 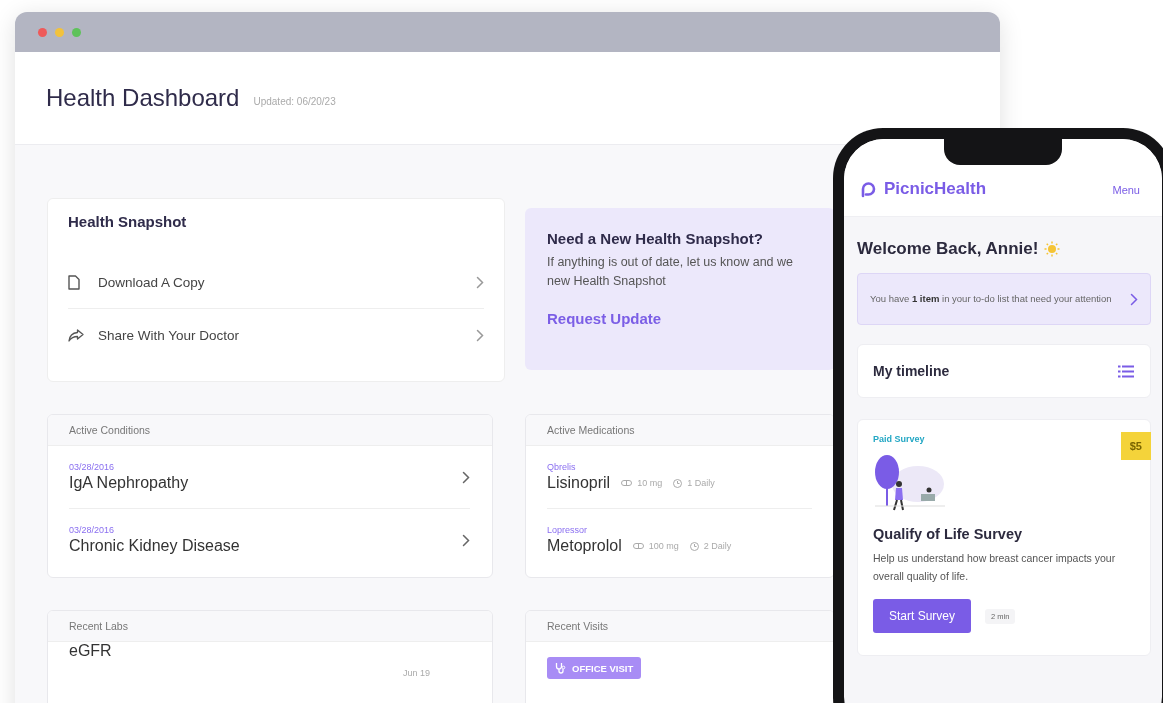 What do you see at coordinates (1004, 371) in the screenshot?
I see `timeline-card: My timeline` at bounding box center [1004, 371].